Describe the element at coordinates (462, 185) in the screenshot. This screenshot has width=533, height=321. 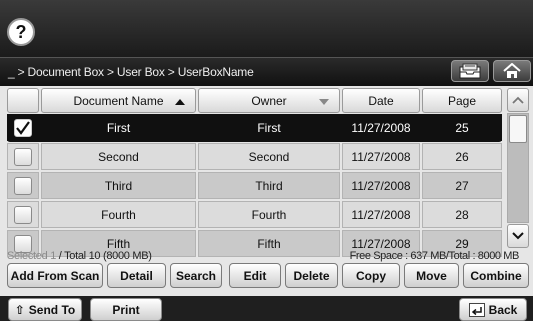
I see `cell-page: 27` at that location.